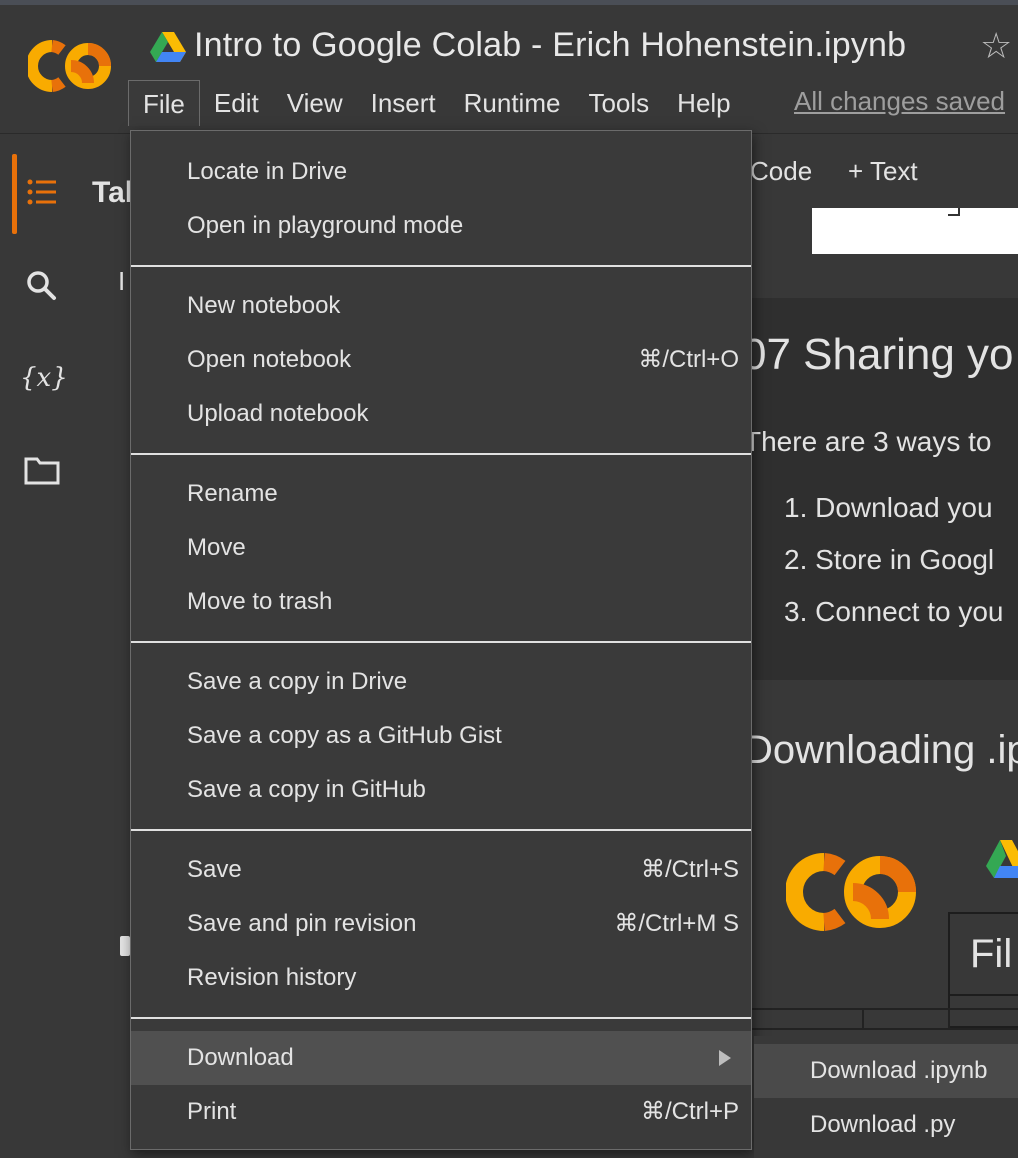 The height and width of the screenshot is (1158, 1018). Describe the element at coordinates (883, 1124) in the screenshot. I see `menu-item-label: Download .py` at that location.